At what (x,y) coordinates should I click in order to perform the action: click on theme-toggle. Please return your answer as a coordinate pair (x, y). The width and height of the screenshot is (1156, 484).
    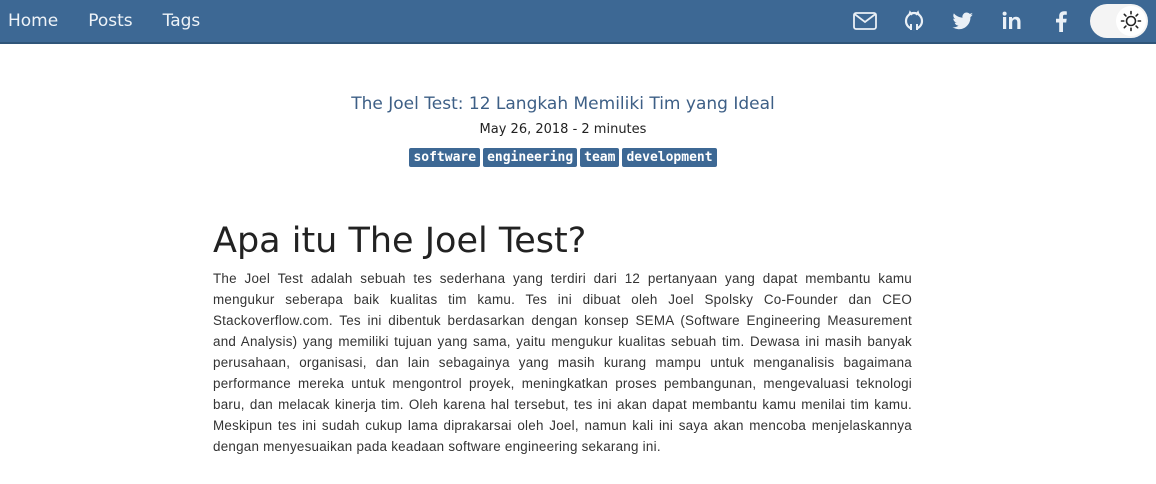
    Looking at the image, I should click on (1119, 21).